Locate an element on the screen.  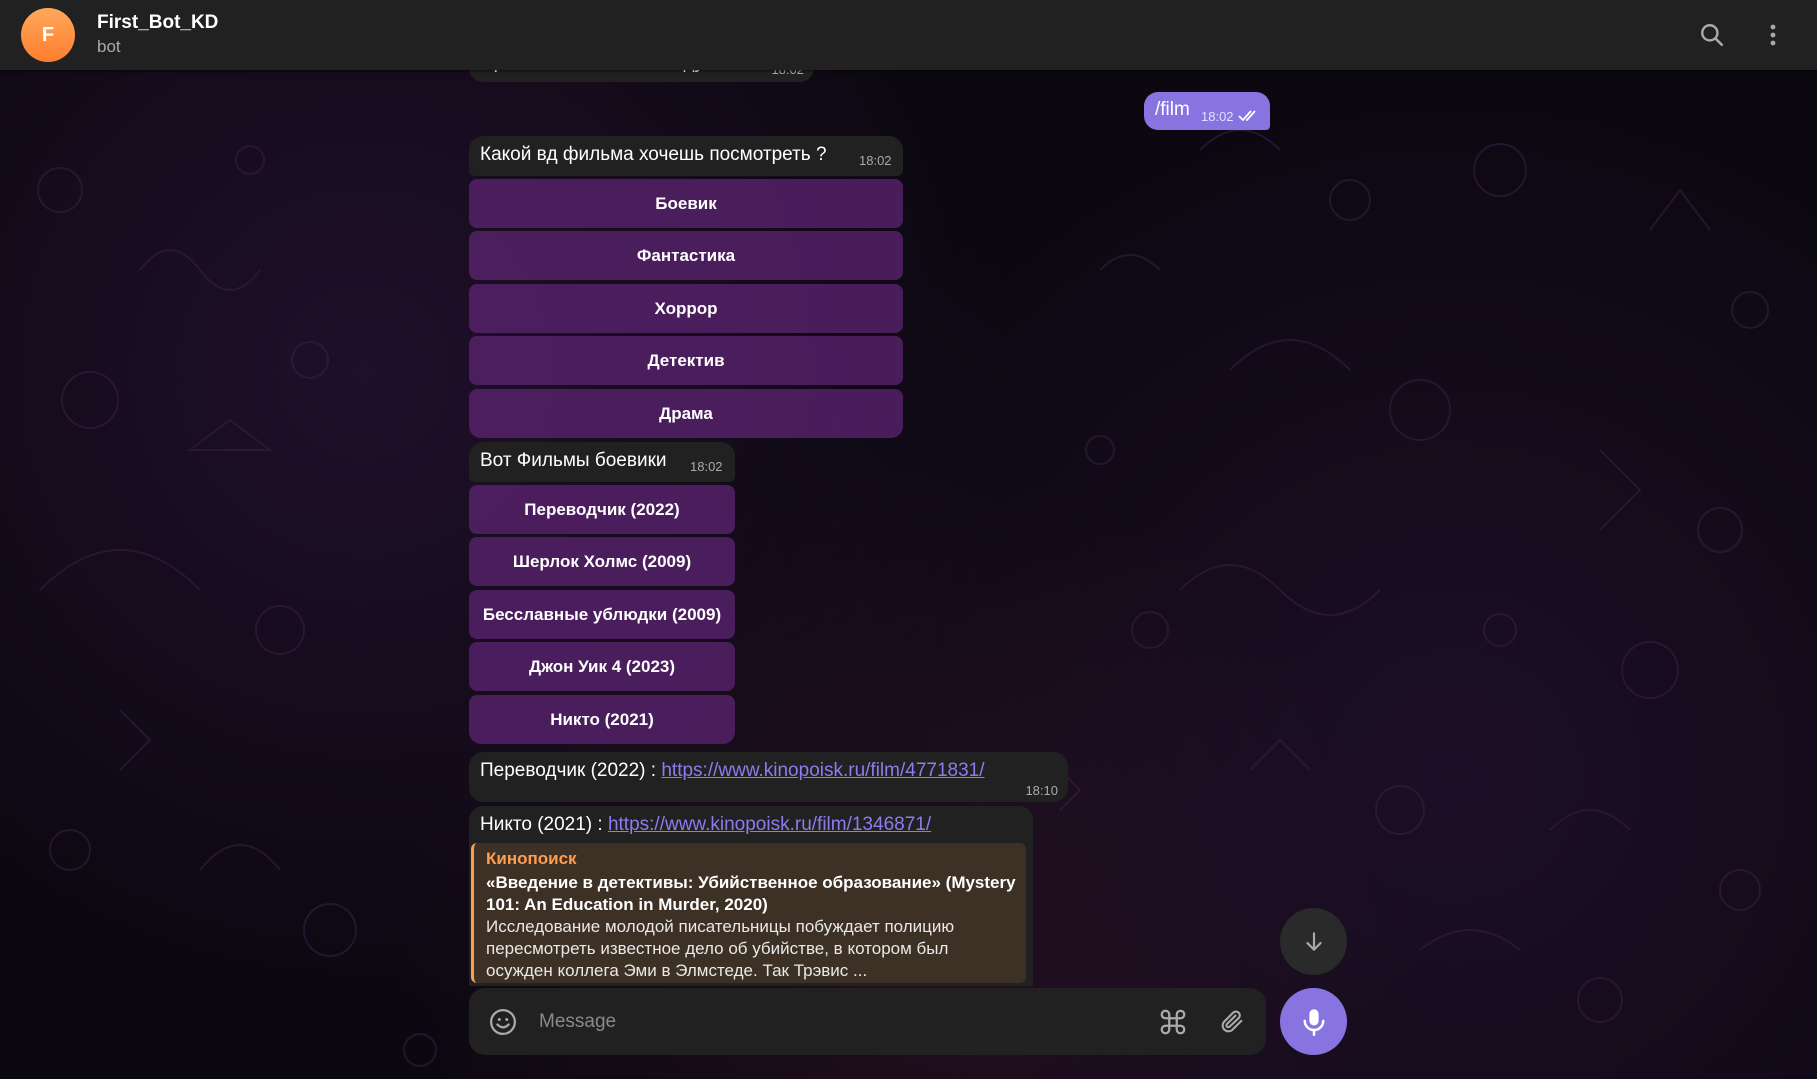
message-outgoing: /film 18:02 is located at coordinates (1207, 111).